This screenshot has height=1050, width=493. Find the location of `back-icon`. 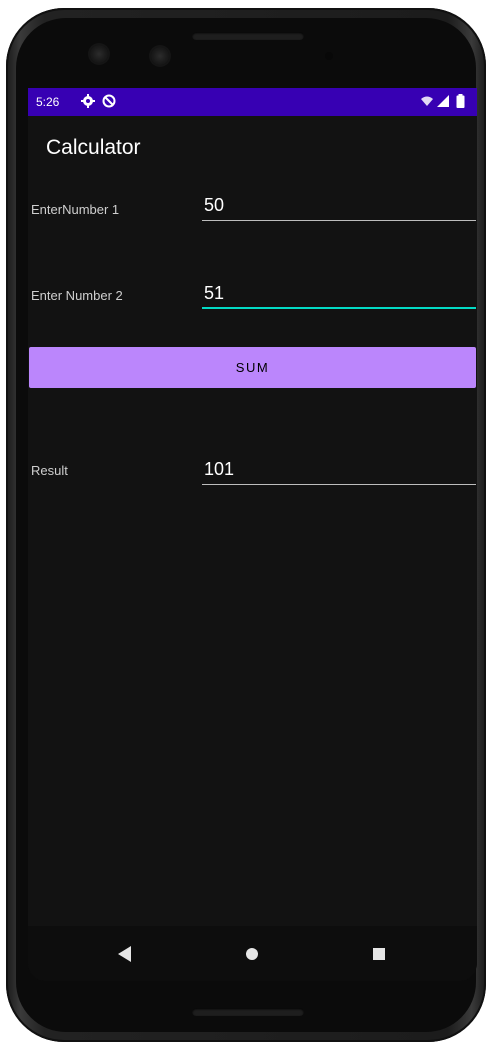

back-icon is located at coordinates (124, 954).